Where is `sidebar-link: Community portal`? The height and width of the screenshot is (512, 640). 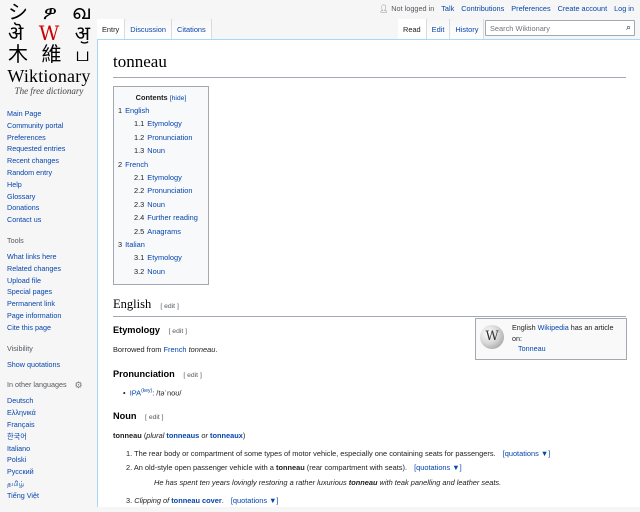
sidebar-link: Community portal is located at coordinates (35, 125).